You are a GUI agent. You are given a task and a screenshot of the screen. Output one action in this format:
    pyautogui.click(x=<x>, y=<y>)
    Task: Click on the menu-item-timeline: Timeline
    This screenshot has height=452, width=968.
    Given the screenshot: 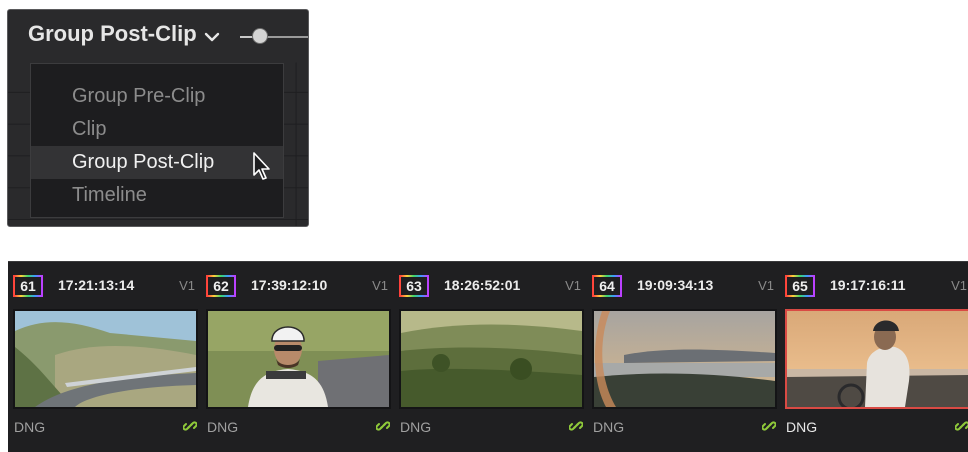 What is the action you would take?
    pyautogui.click(x=157, y=195)
    